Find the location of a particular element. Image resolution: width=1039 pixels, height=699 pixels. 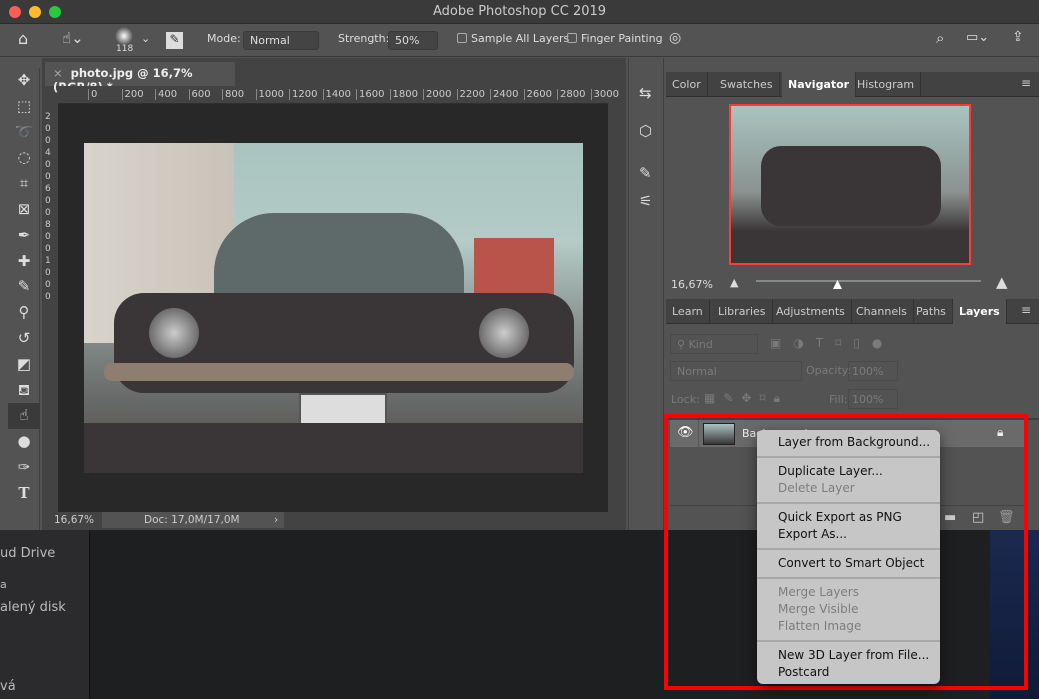

brush-settings-icon: ✎ is located at coordinates (174, 40).